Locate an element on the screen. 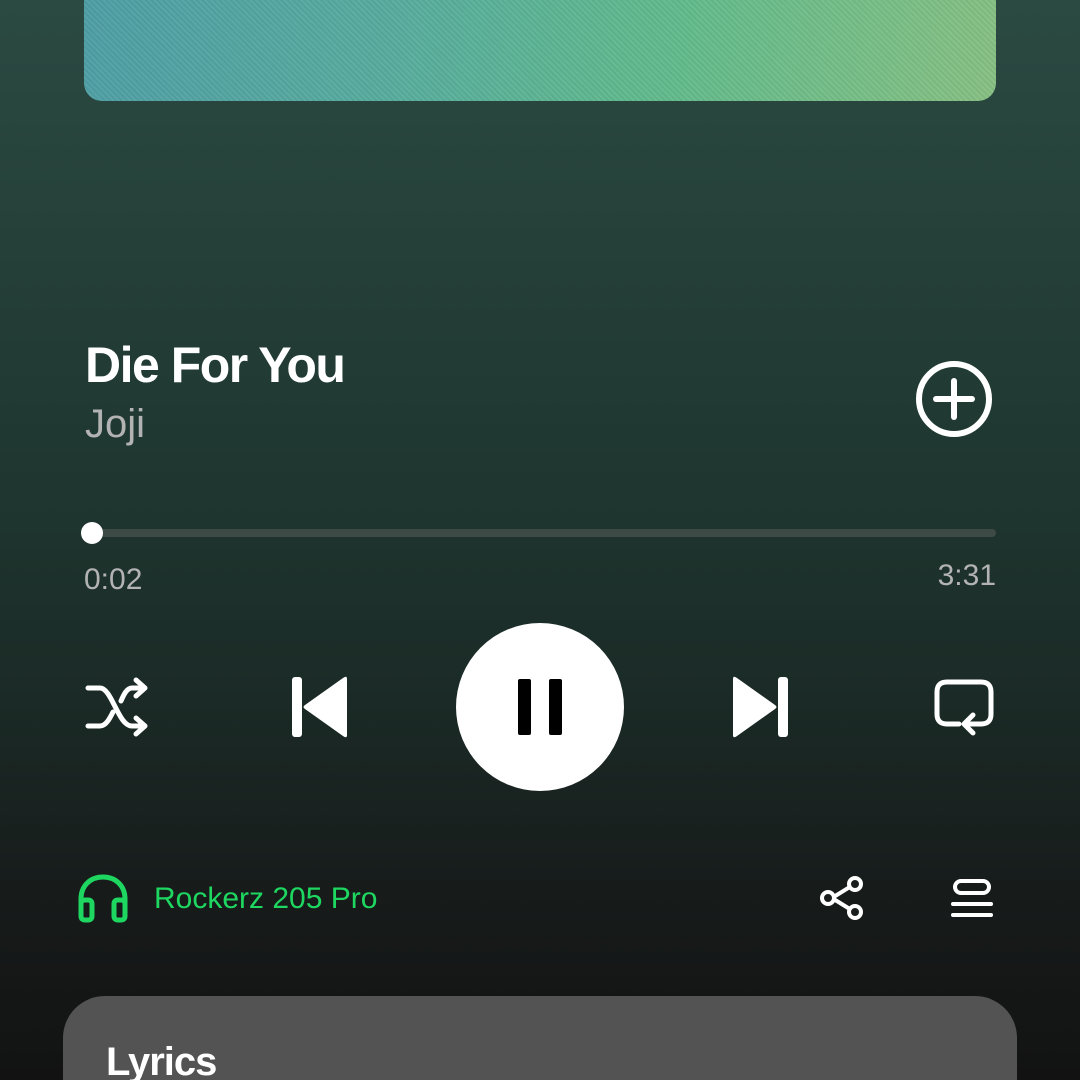  repeat-button is located at coordinates (964, 708).